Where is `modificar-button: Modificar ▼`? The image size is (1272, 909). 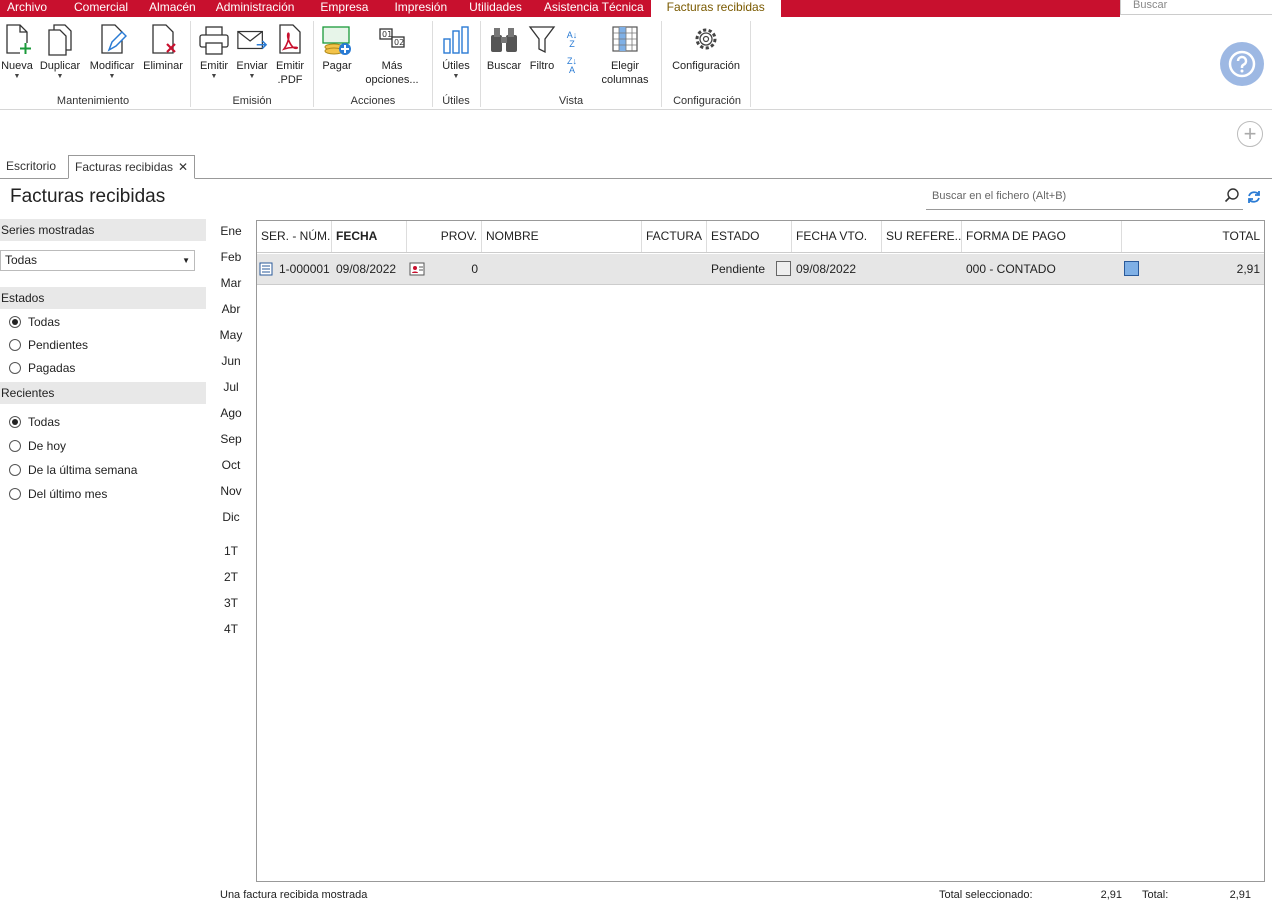
modificar-button: Modificar ▼ is located at coordinates (112, 51).